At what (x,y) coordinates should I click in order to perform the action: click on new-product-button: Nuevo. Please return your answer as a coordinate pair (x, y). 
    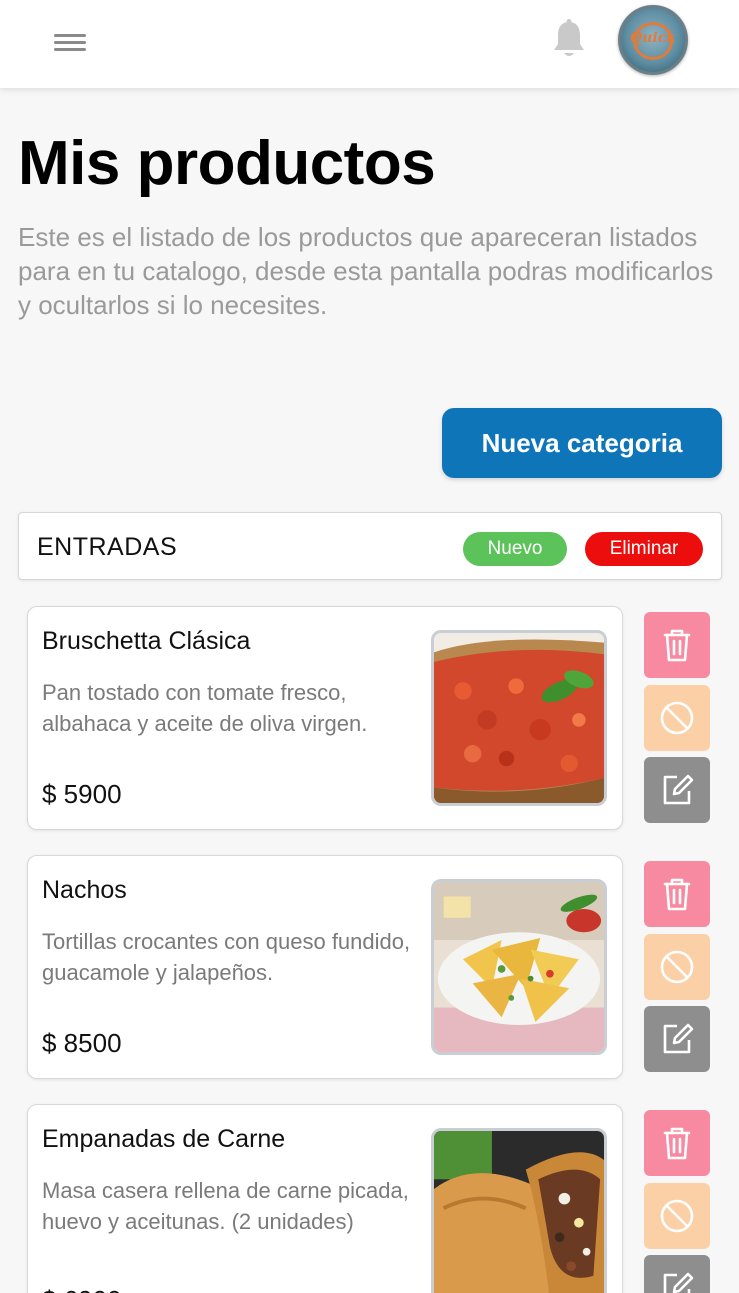
    Looking at the image, I should click on (515, 549).